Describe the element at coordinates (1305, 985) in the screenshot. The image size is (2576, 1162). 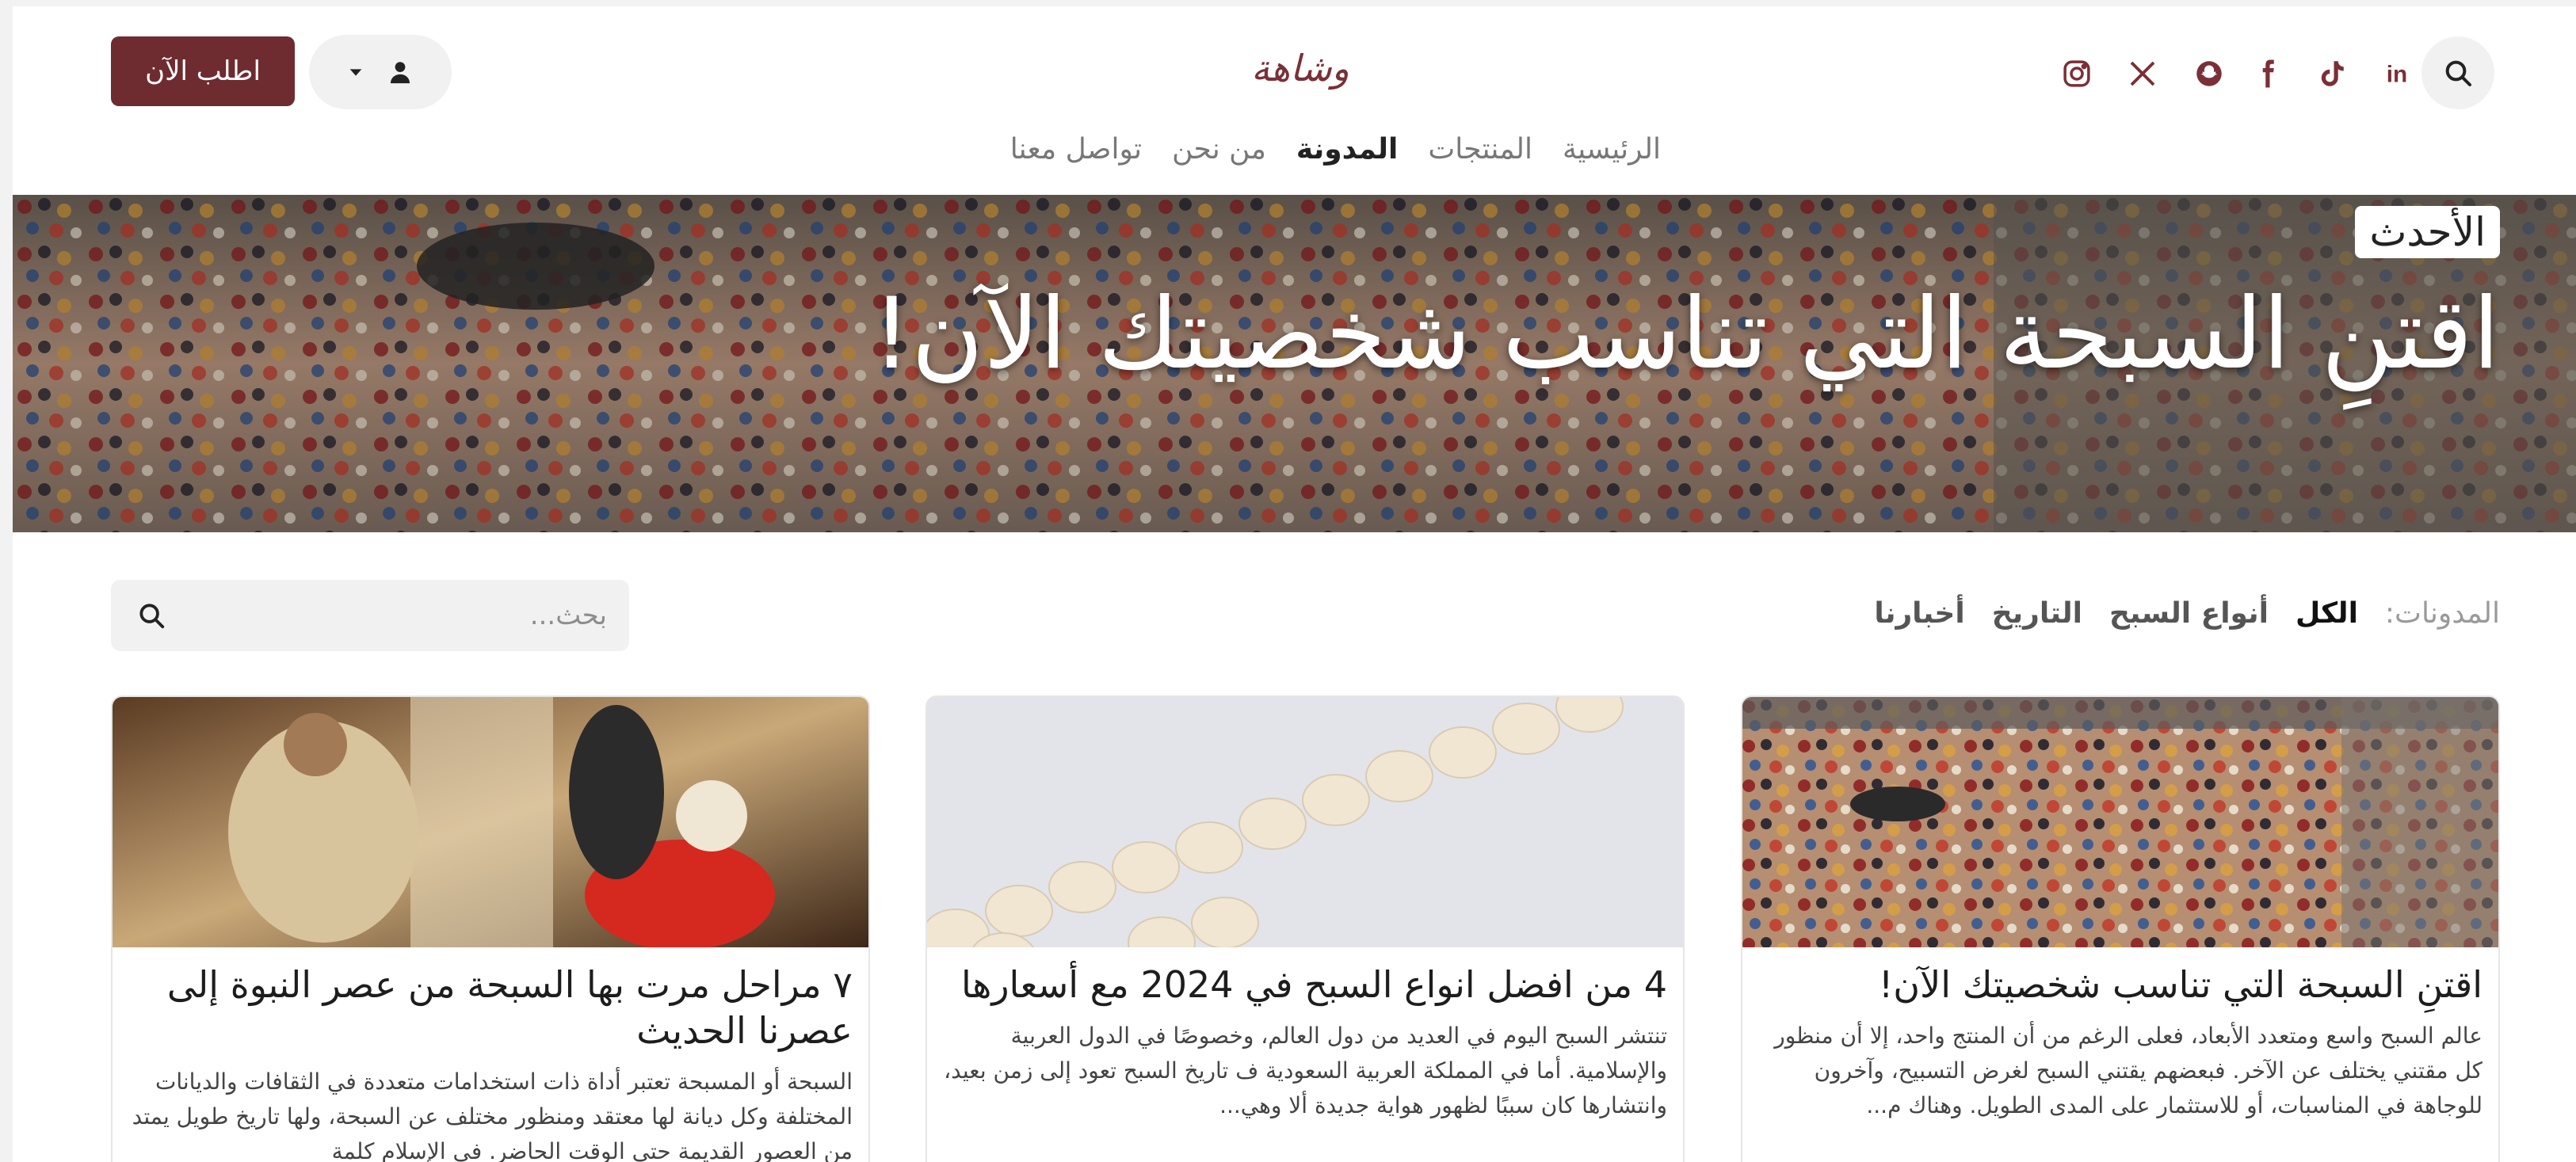
I see `card-title: 4 من افضل انواع السبح في 2024 مع أسعارها` at that location.